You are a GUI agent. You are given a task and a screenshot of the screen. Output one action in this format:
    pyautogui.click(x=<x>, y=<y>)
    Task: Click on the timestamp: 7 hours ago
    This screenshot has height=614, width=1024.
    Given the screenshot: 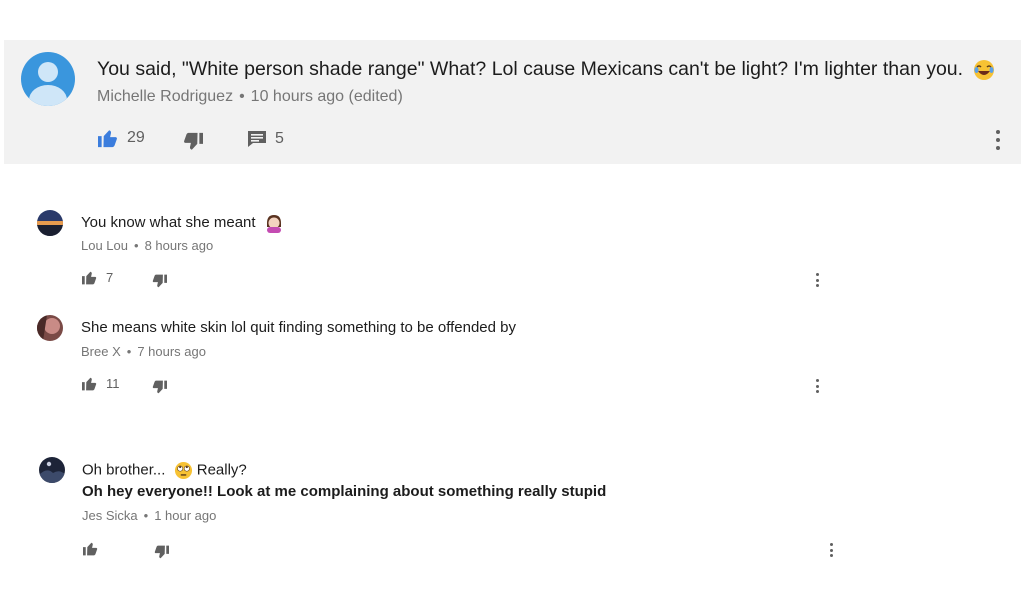 What is the action you would take?
    pyautogui.click(x=171, y=351)
    